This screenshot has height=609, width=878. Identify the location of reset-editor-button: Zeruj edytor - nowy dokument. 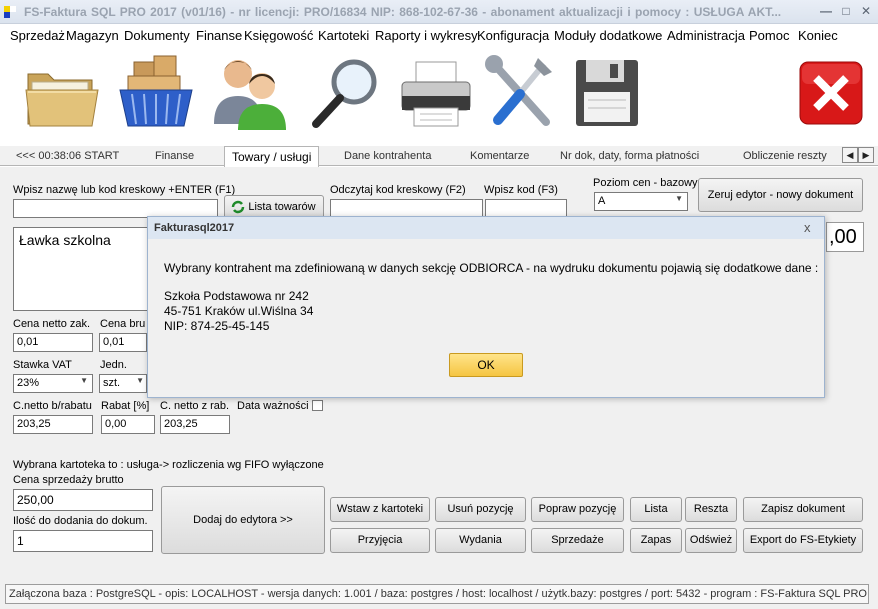
(780, 195).